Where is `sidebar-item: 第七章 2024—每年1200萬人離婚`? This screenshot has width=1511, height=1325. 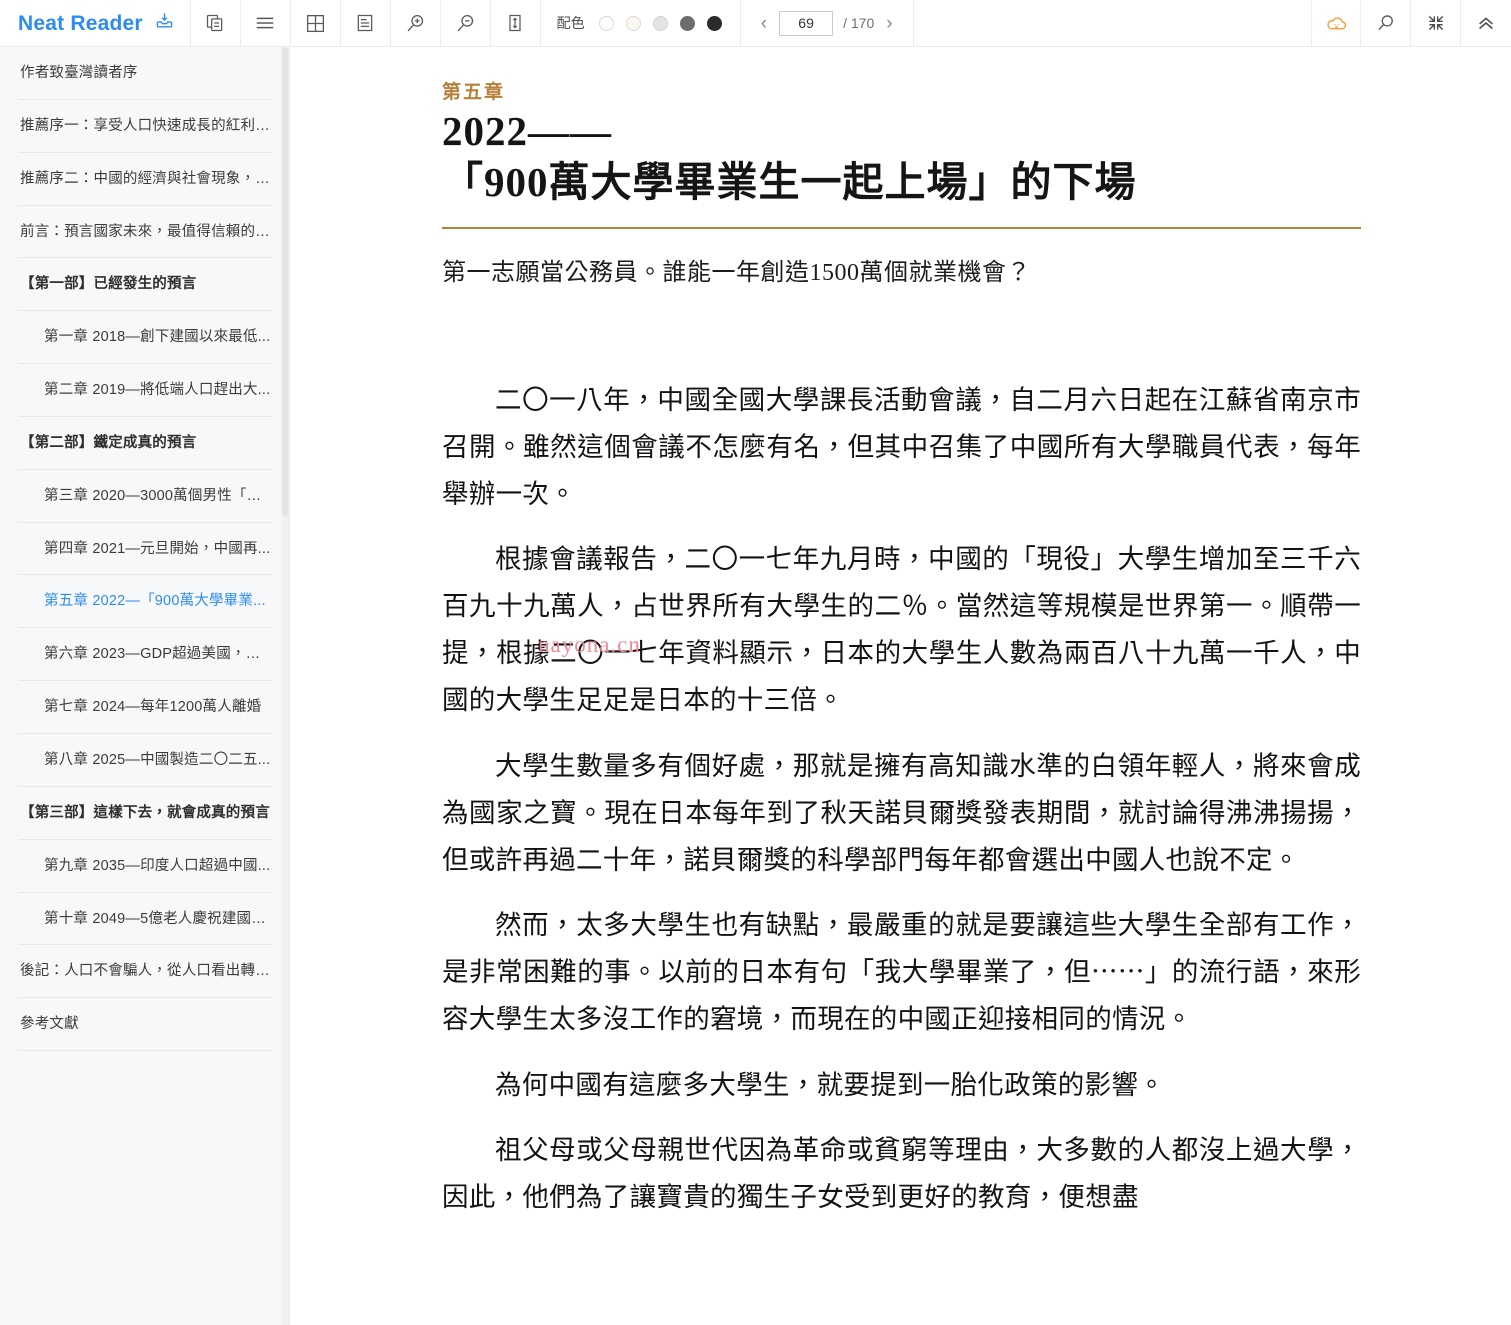 sidebar-item: 第七章 2024—每年1200萬人離婚 is located at coordinates (145, 707).